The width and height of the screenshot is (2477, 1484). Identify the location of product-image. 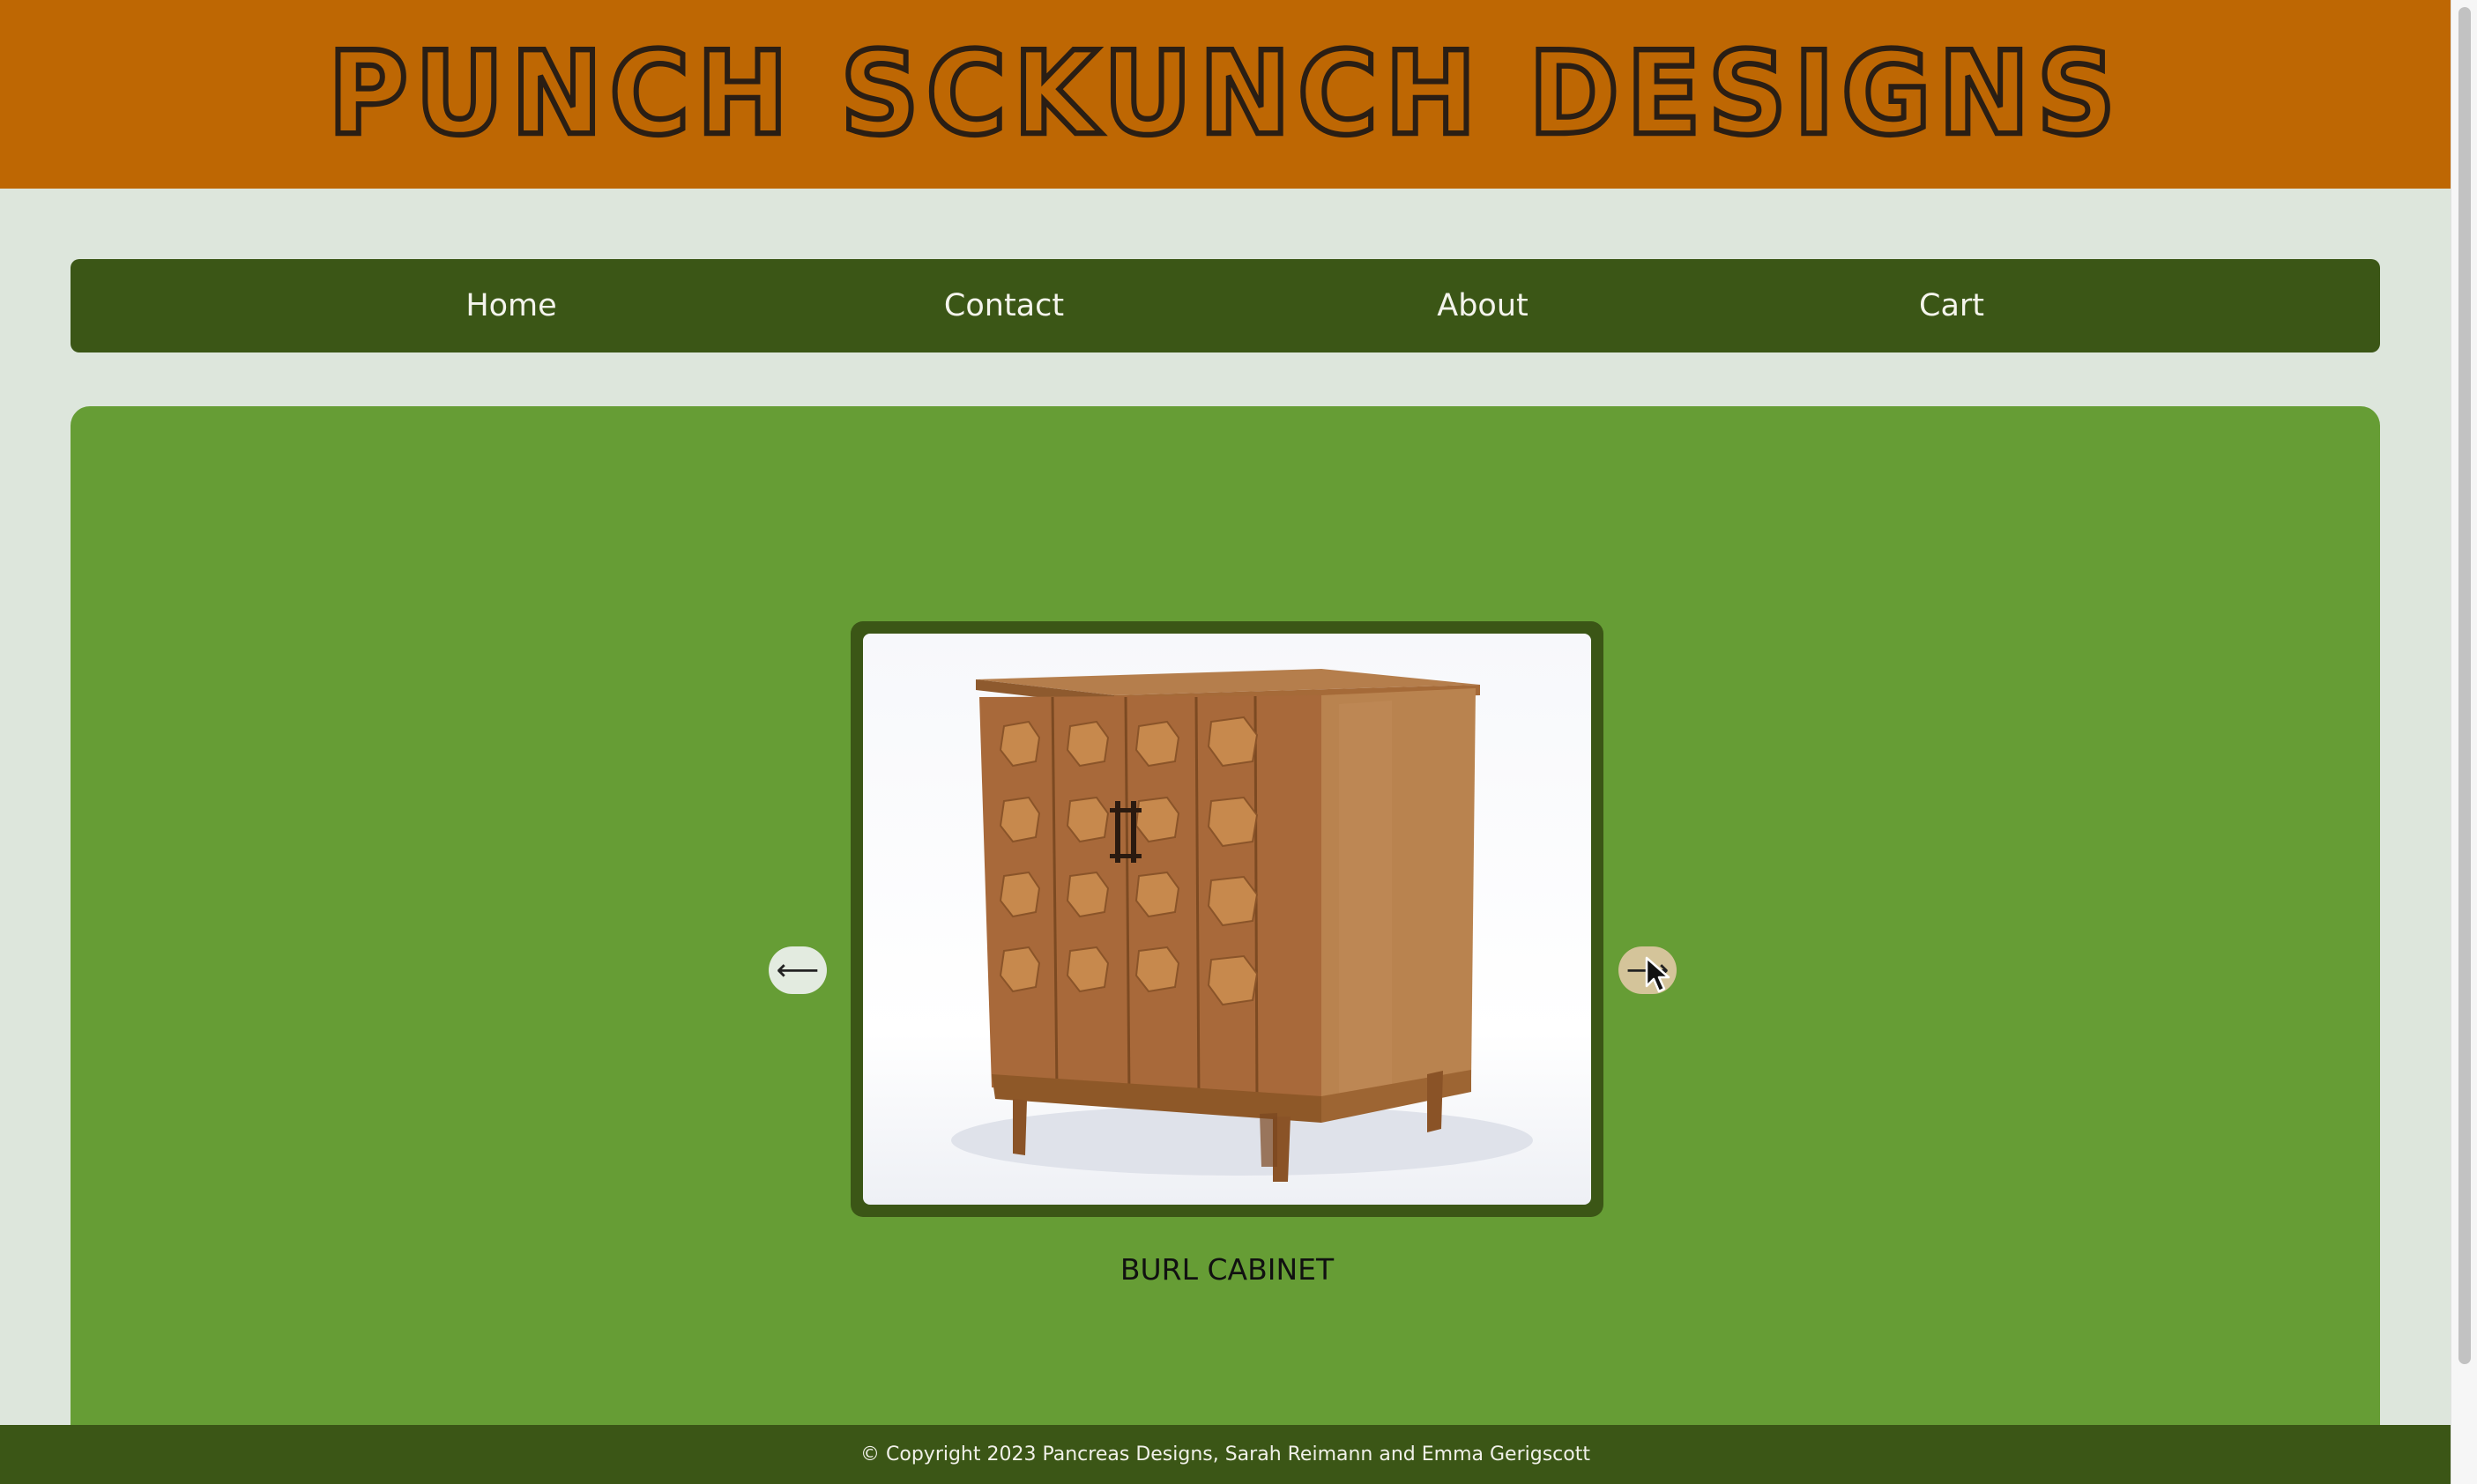
(1227, 920).